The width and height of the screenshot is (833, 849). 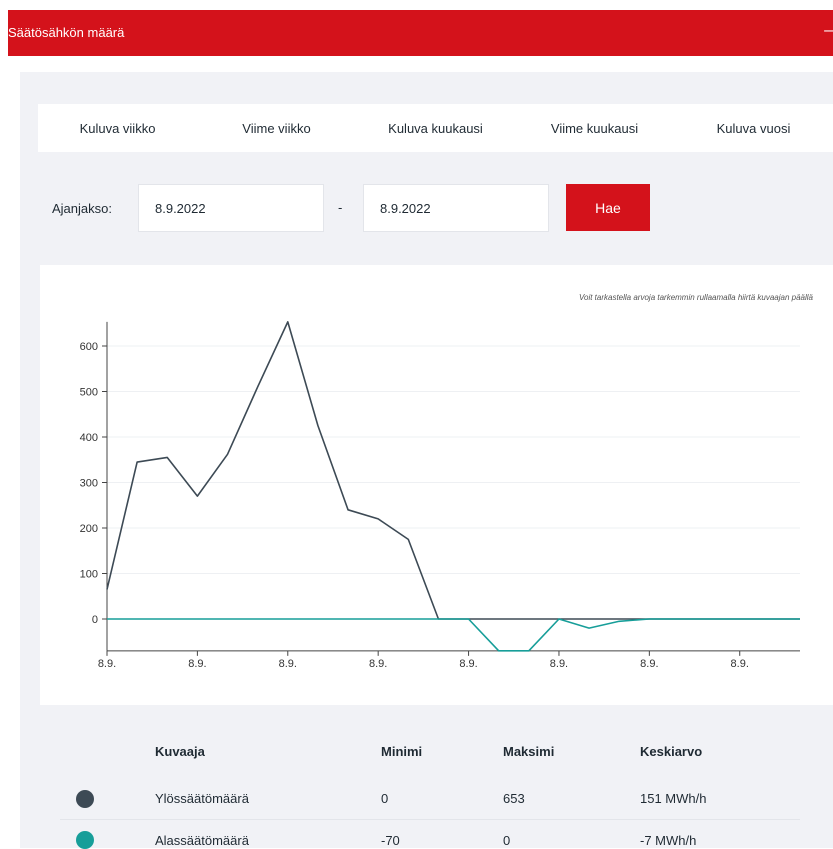 I want to click on y-tick-label: 100, so click(x=89, y=575).